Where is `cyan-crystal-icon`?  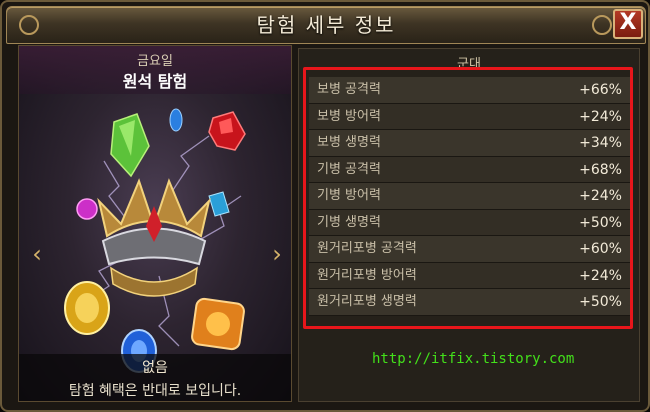 cyan-crystal-icon is located at coordinates (219, 204).